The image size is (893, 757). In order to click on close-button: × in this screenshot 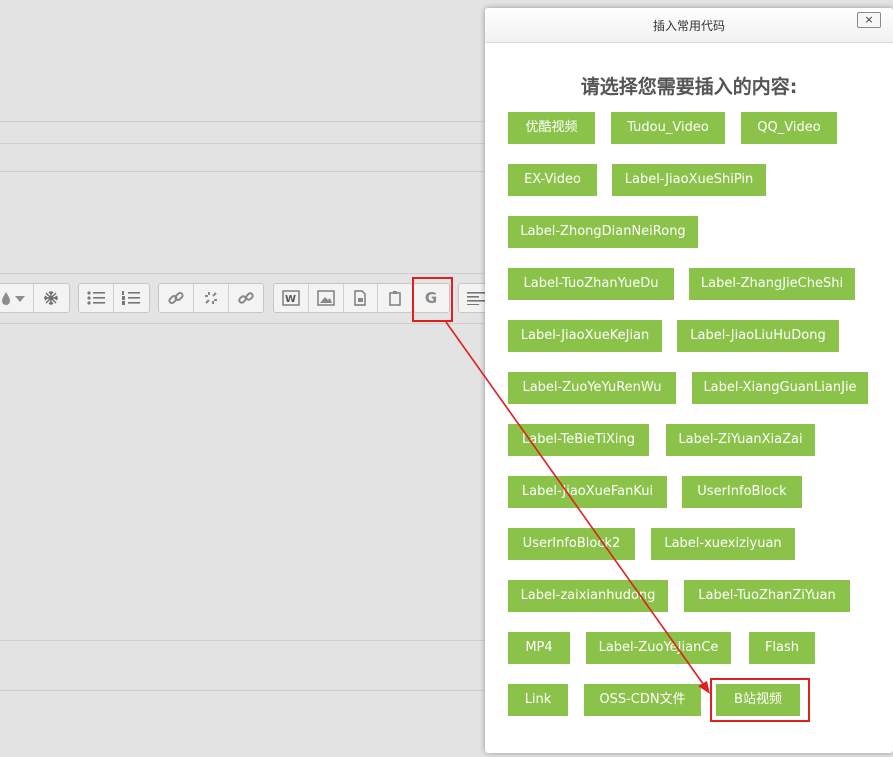, I will do `click(869, 20)`.